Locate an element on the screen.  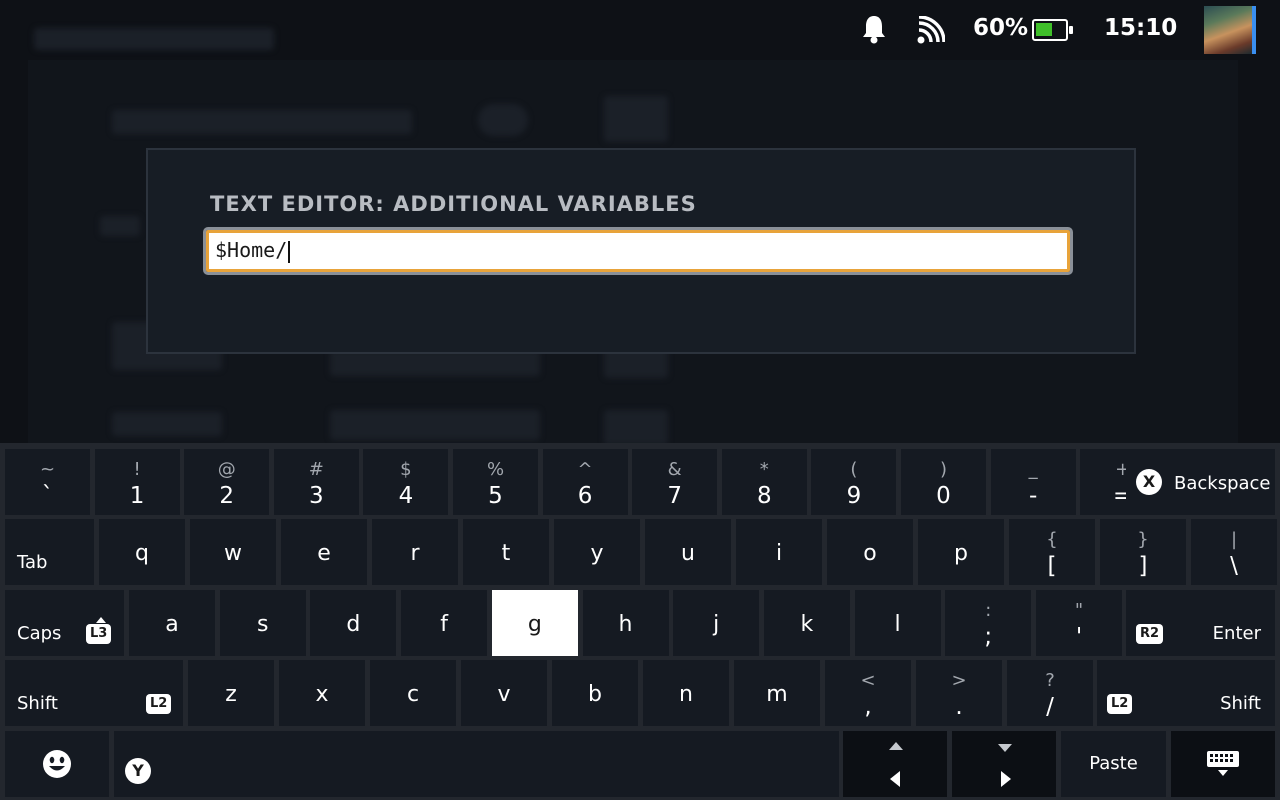
caps-key: Caps L3 is located at coordinates (64, 623).